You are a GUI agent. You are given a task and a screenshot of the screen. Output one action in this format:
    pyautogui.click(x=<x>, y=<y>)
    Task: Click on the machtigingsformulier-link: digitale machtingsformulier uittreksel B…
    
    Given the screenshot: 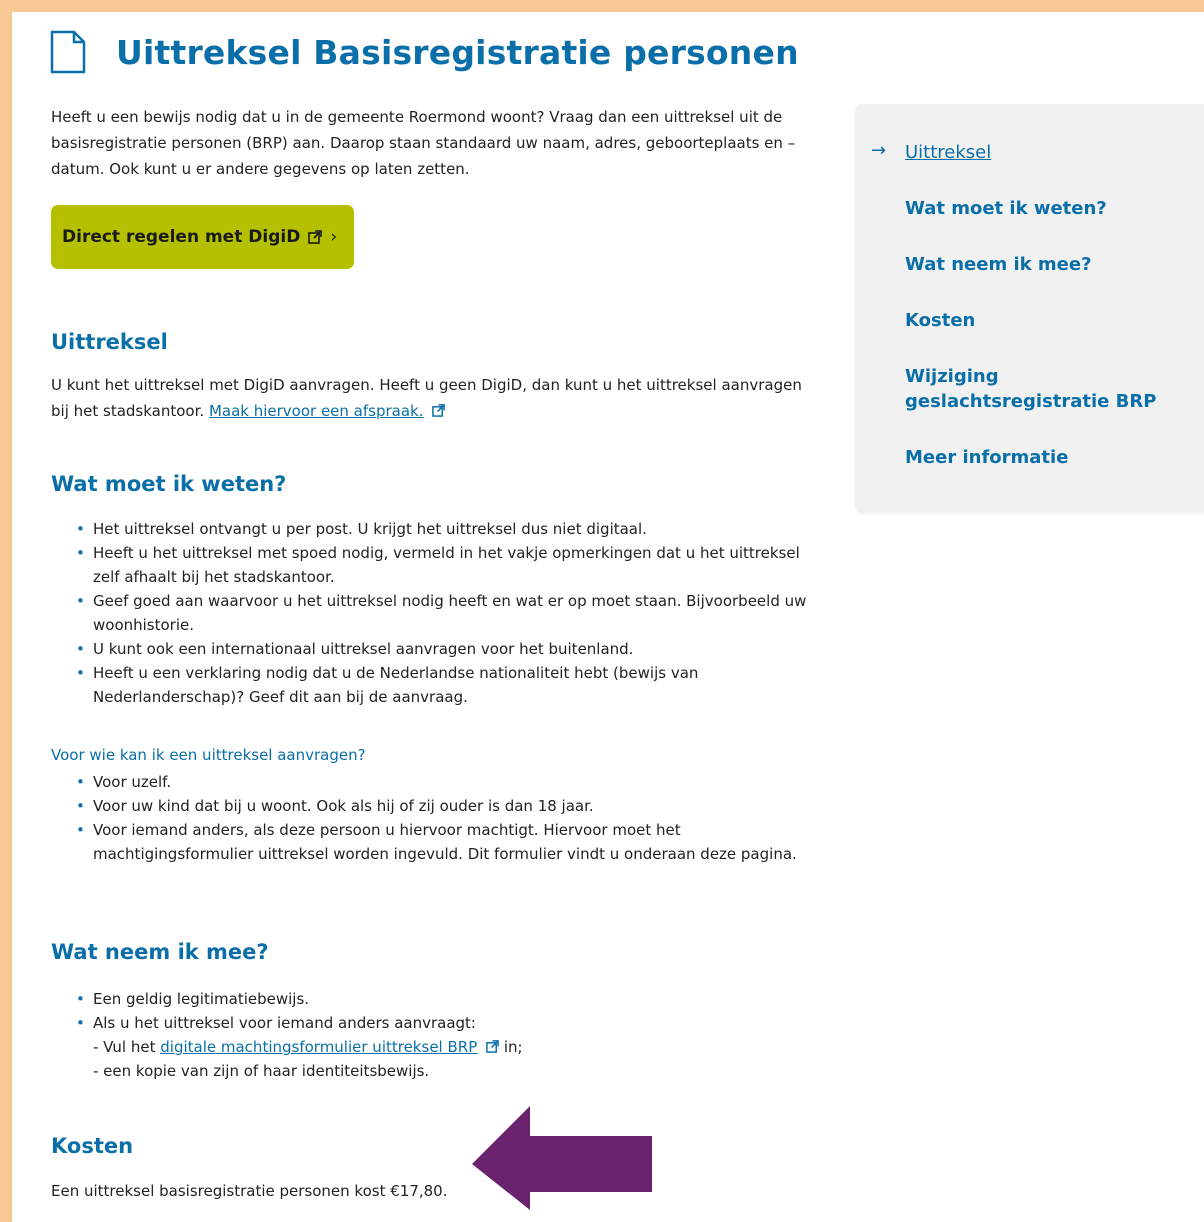 What is the action you would take?
    pyautogui.click(x=318, y=1047)
    